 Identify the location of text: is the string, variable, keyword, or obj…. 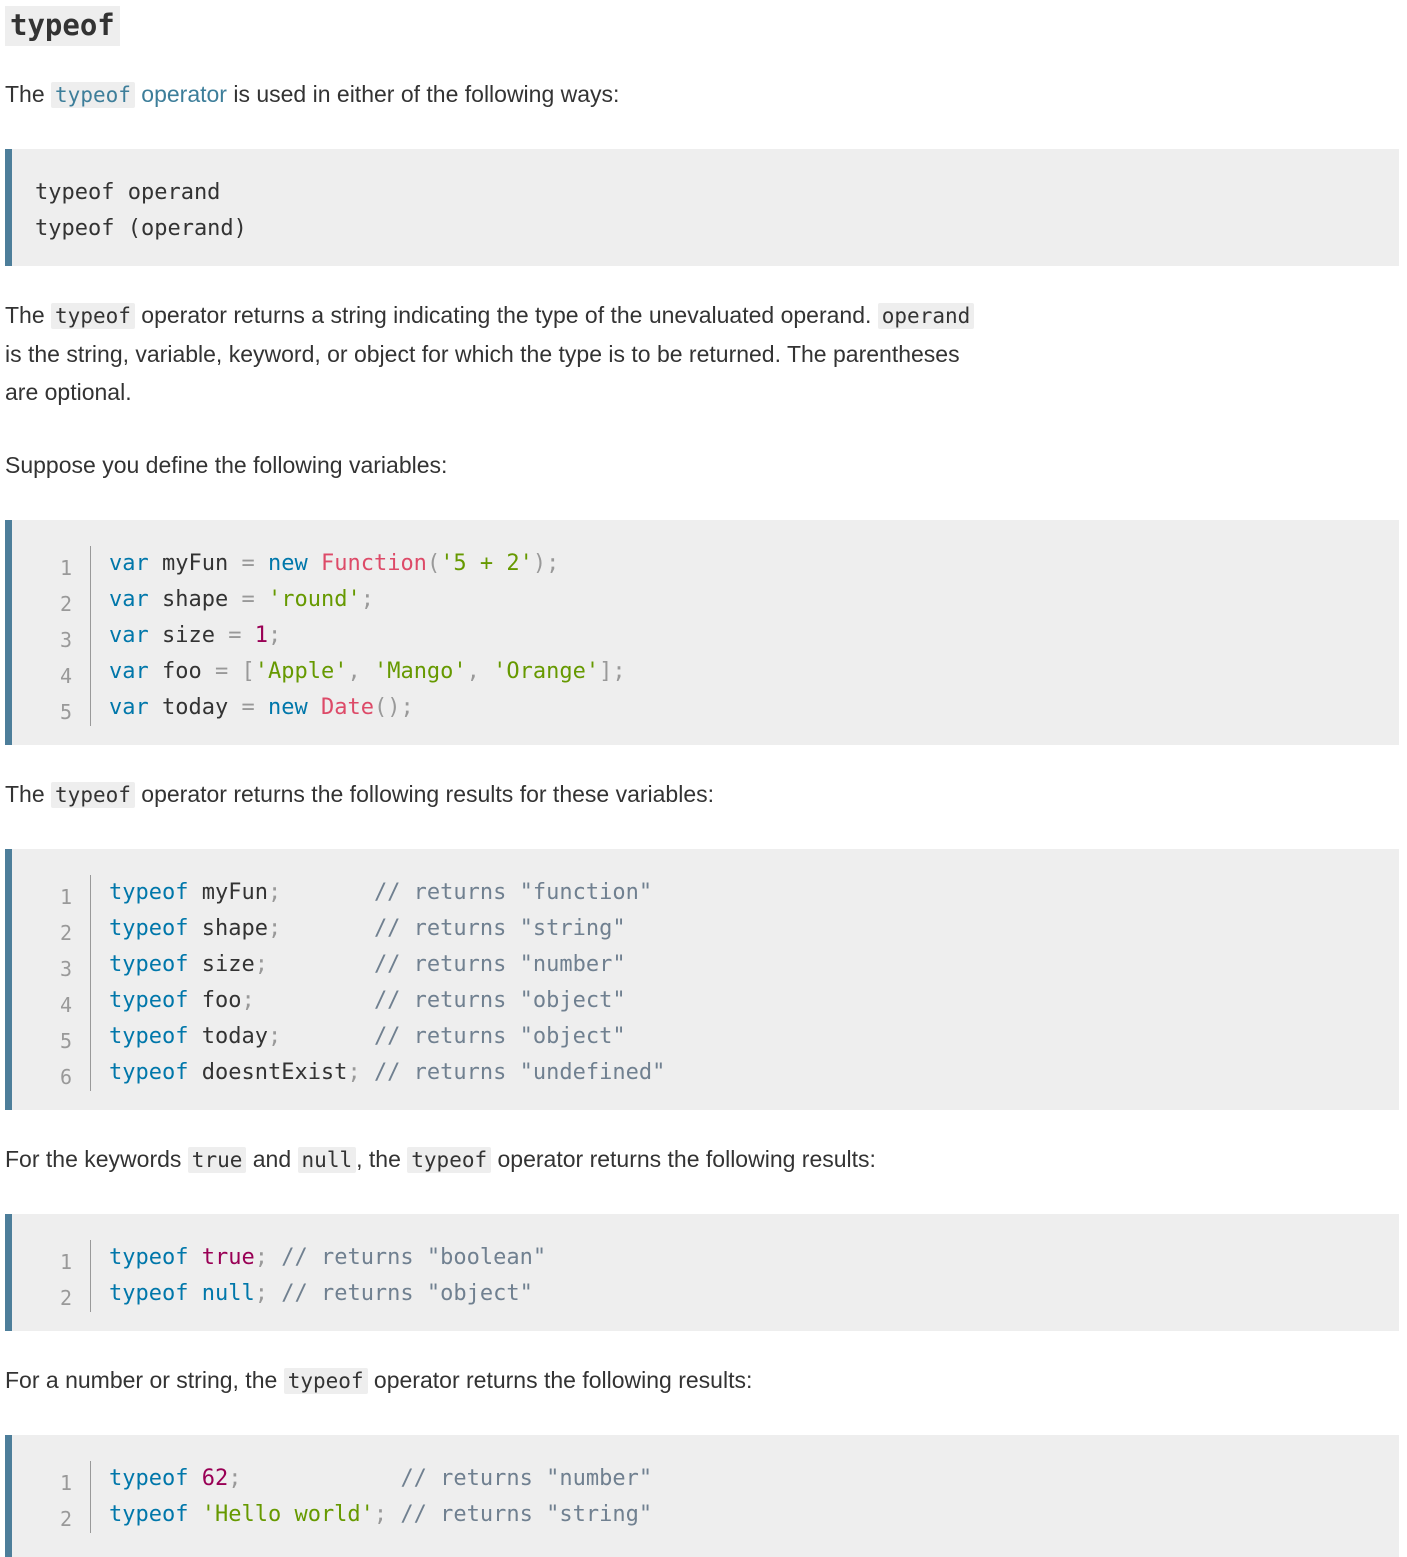
(482, 354).